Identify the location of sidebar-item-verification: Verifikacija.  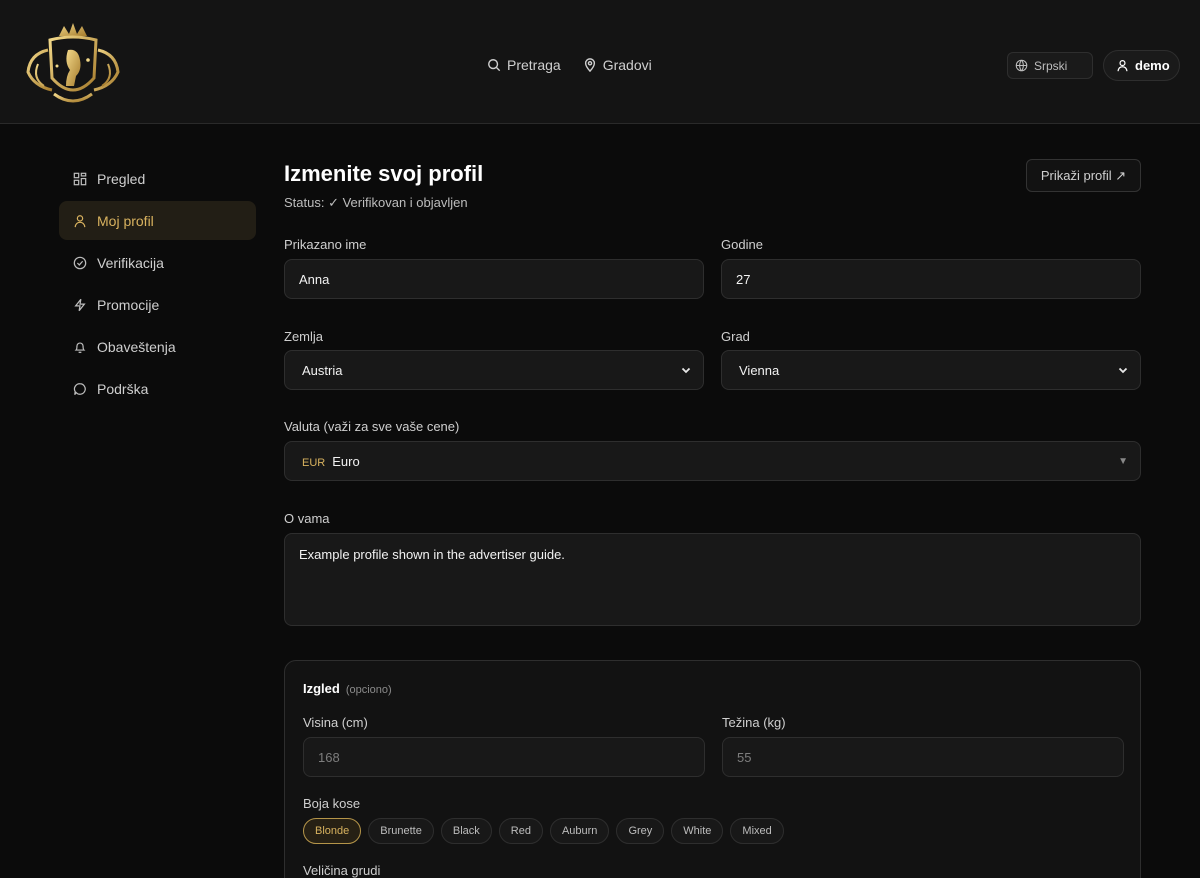
(157, 262).